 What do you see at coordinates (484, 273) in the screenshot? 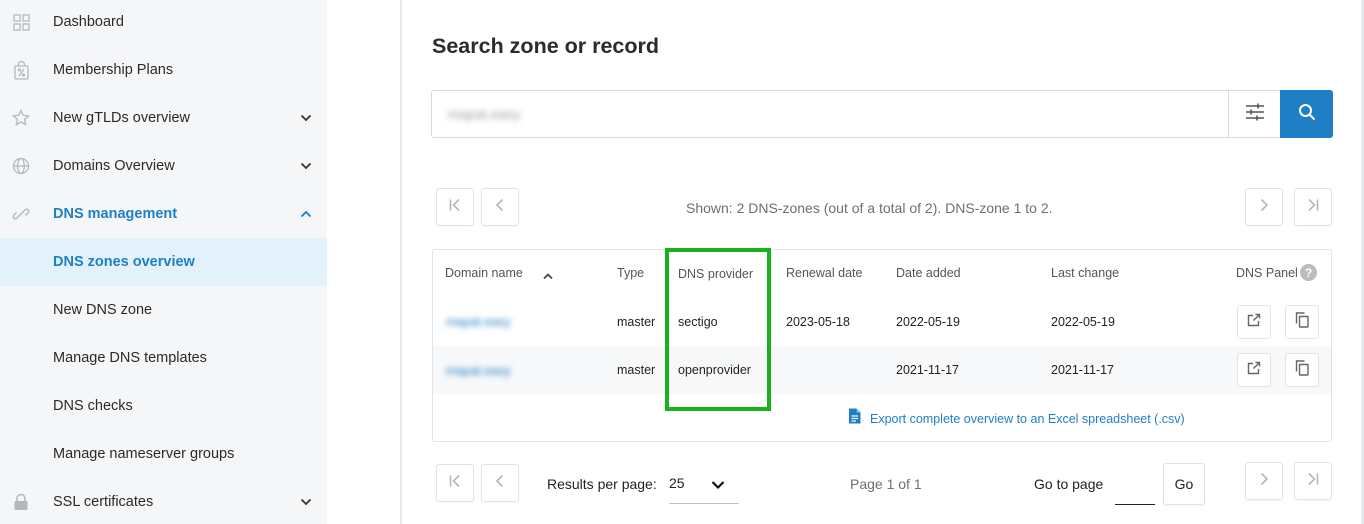
I see `column-header-domain: Domain name` at bounding box center [484, 273].